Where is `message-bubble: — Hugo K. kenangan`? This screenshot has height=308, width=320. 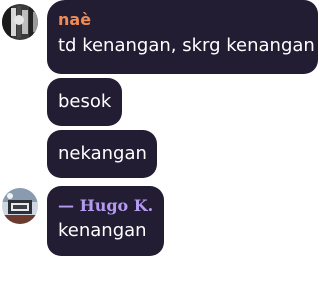
message-bubble: — Hugo K. kenangan is located at coordinates (105, 221).